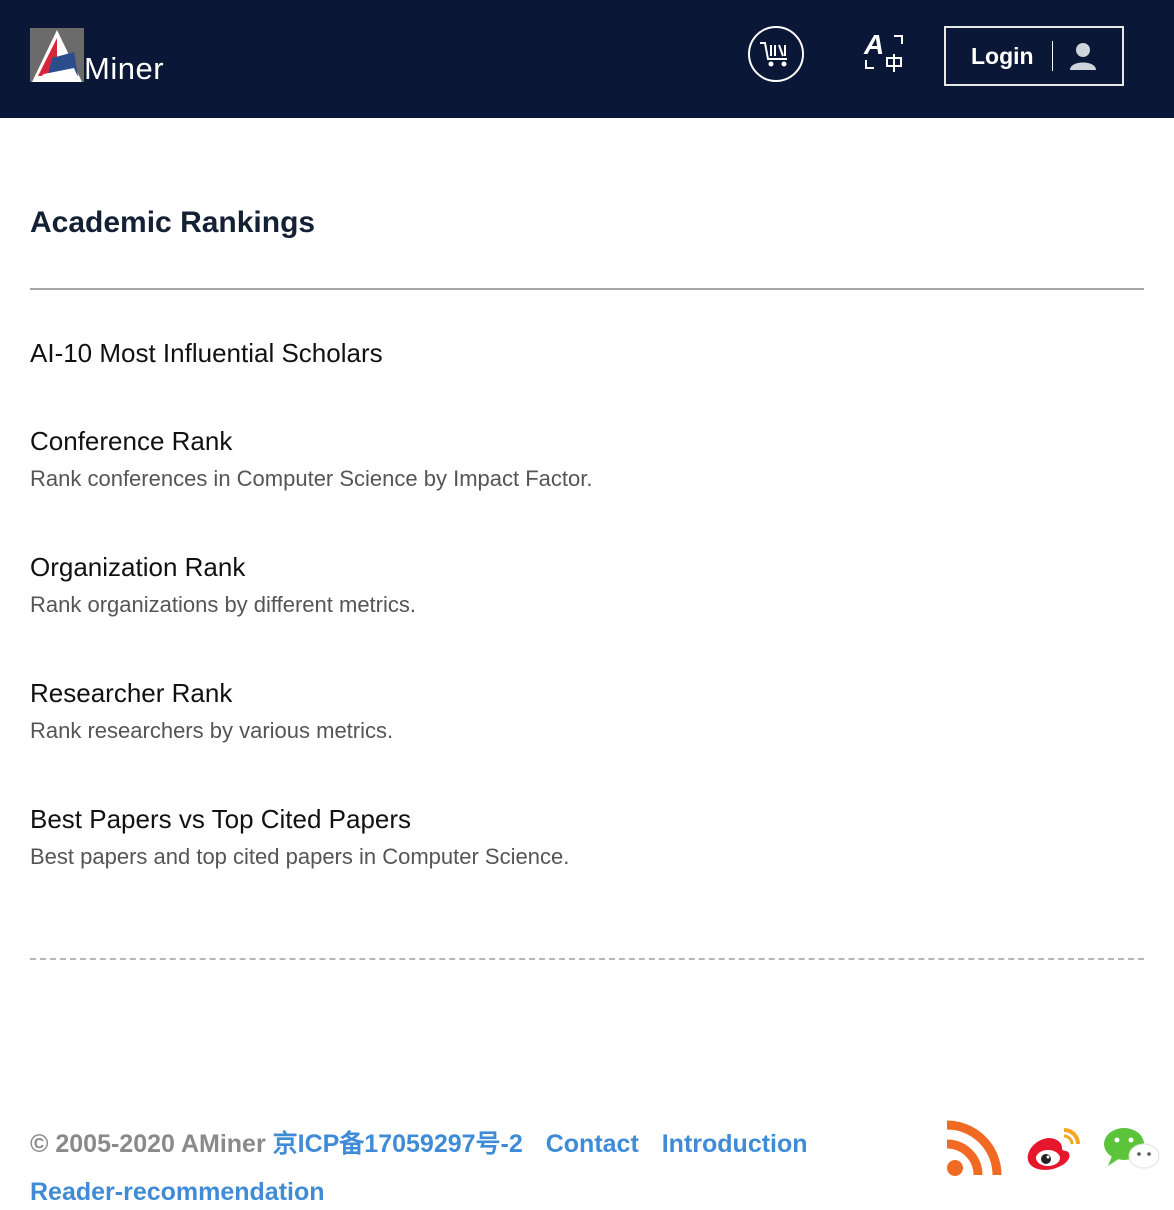 The image size is (1174, 1210). What do you see at coordinates (212, 730) in the screenshot?
I see `rank-item-description: Rank researchers by various metrics.` at bounding box center [212, 730].